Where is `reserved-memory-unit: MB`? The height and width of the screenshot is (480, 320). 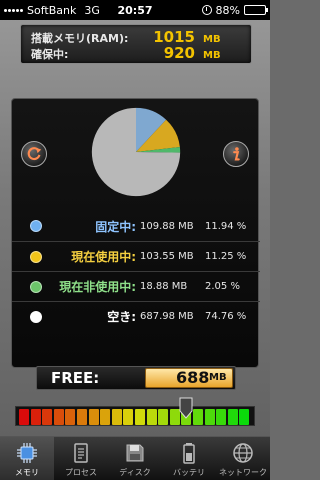
reserved-memory-unit: MB is located at coordinates (212, 55).